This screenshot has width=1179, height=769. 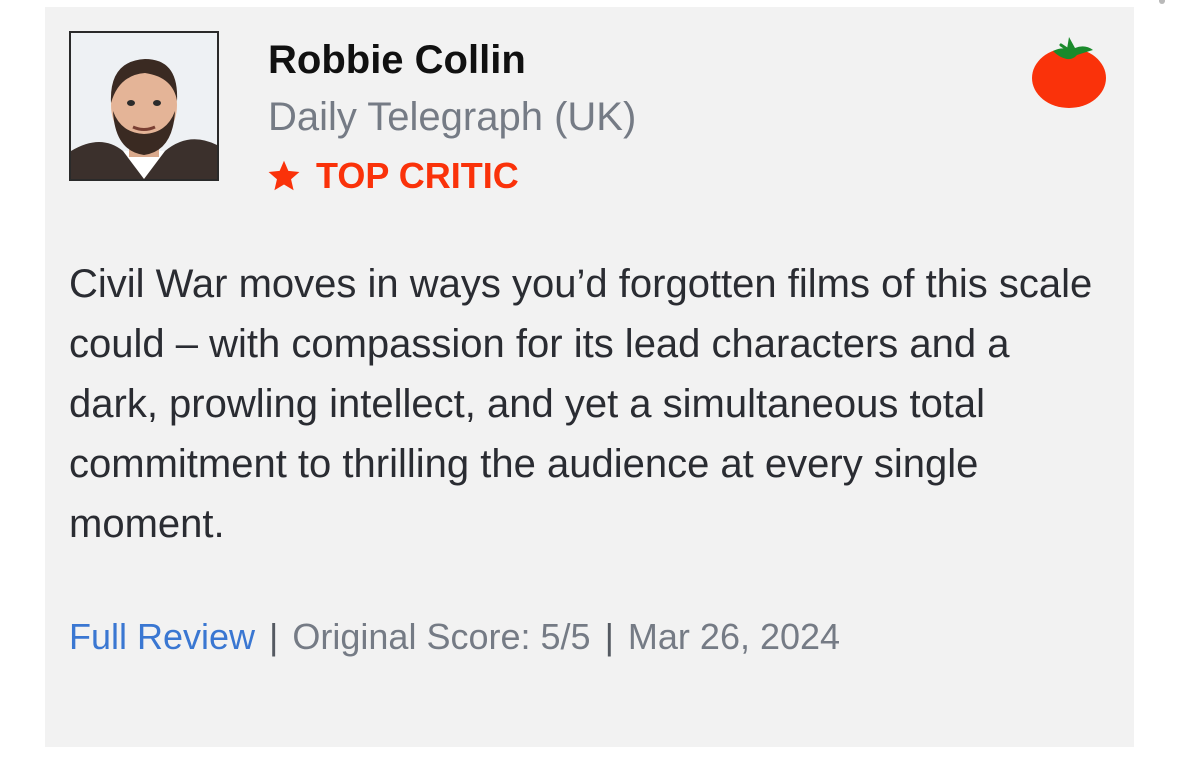 I want to click on critic-photo, so click(x=144, y=106).